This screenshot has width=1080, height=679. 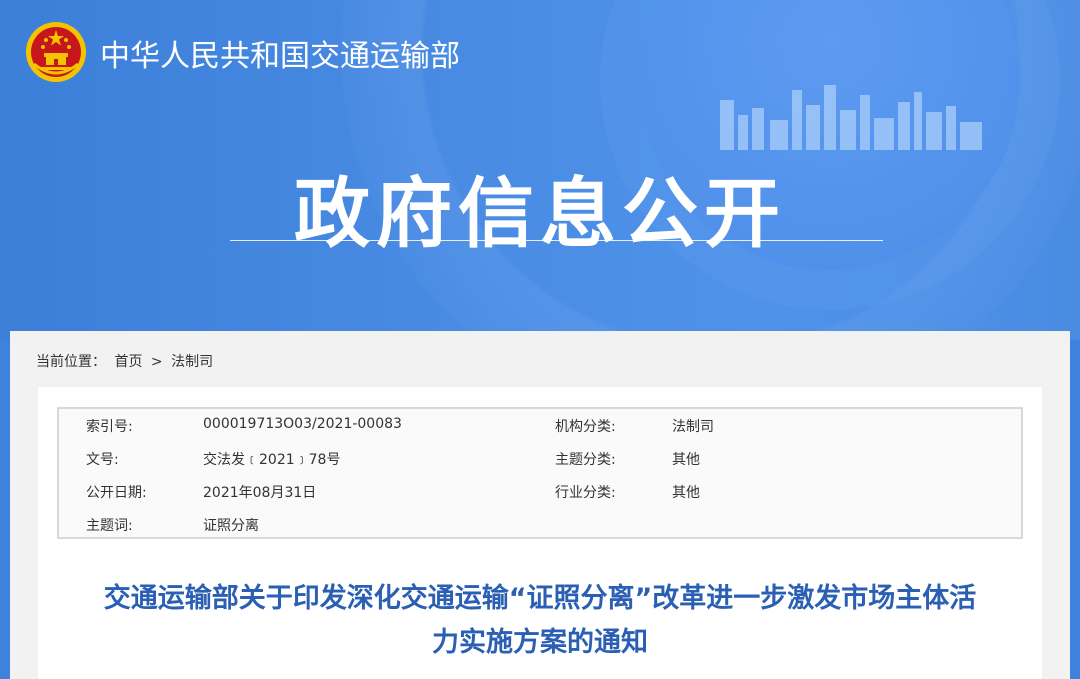 I want to click on metadata-row: 主题词: 证照分离, so click(x=540, y=531).